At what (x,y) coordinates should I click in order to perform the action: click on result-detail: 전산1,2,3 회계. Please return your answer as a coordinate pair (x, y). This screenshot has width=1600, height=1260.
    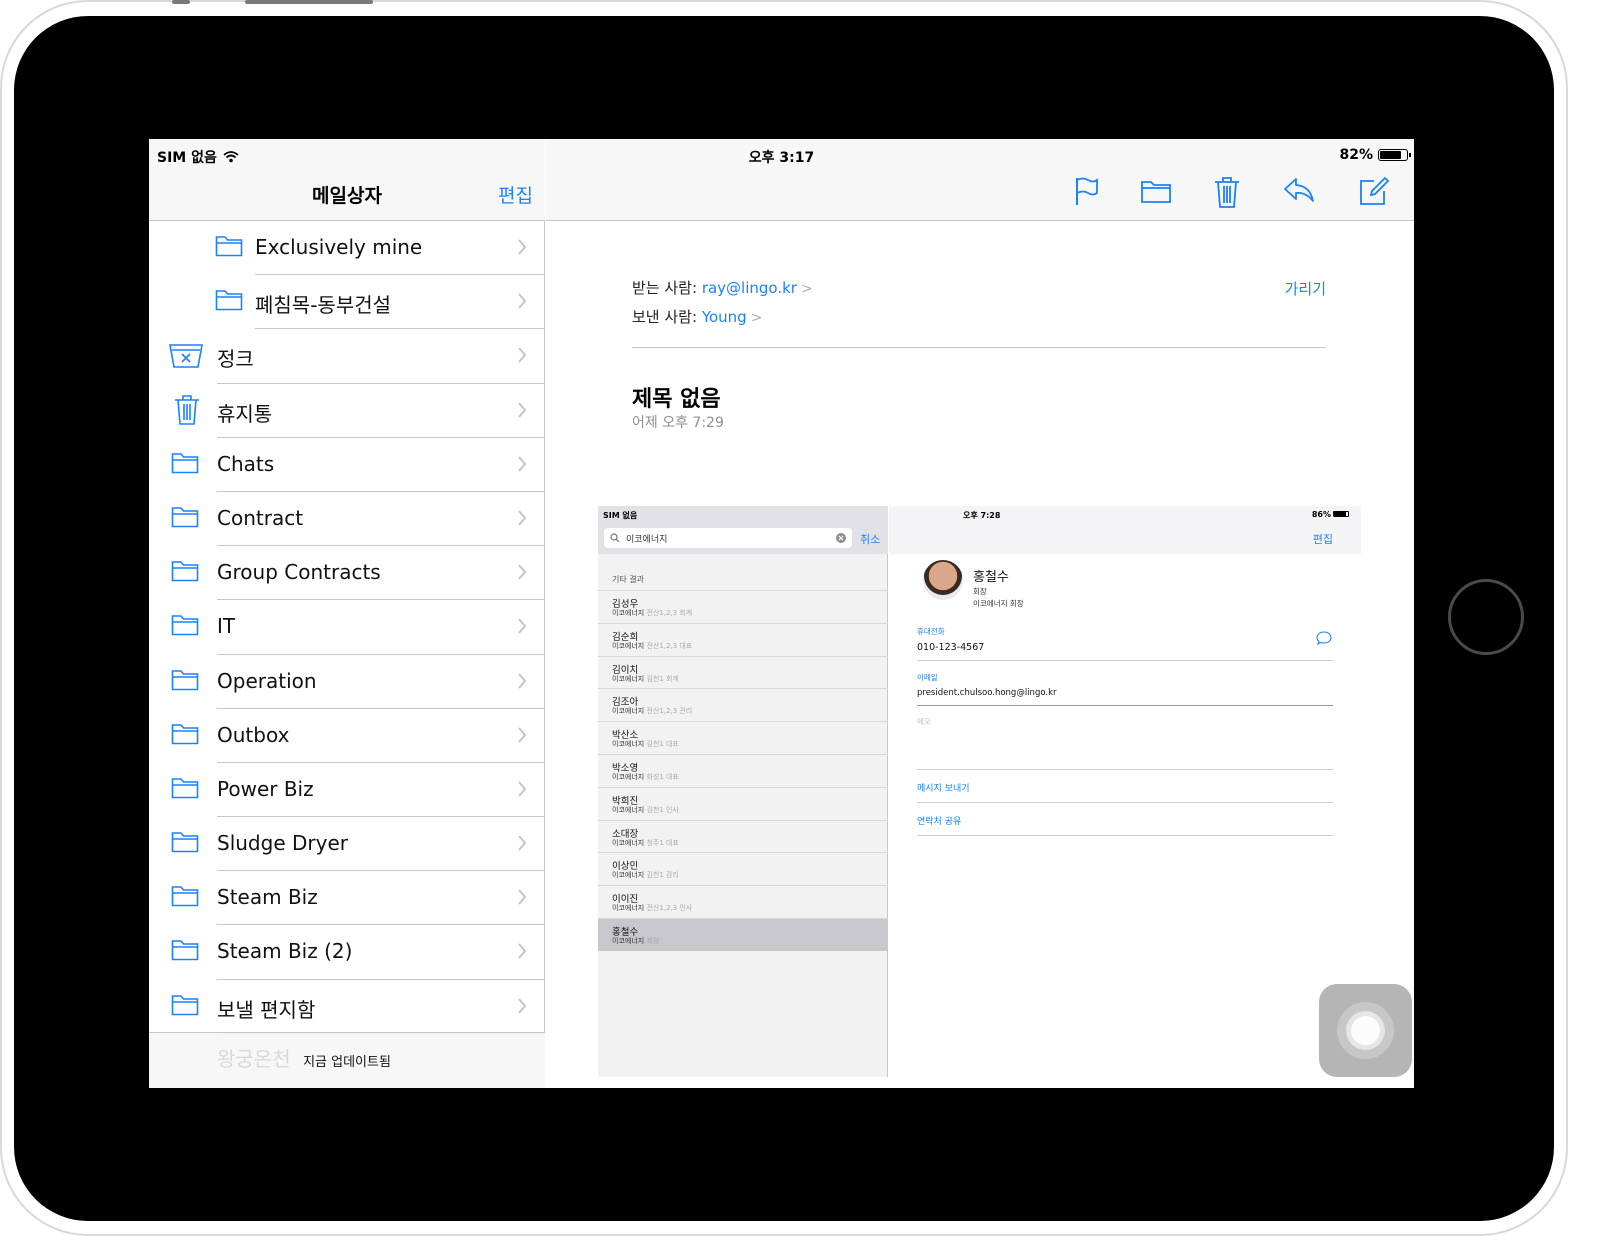
    Looking at the image, I should click on (669, 613).